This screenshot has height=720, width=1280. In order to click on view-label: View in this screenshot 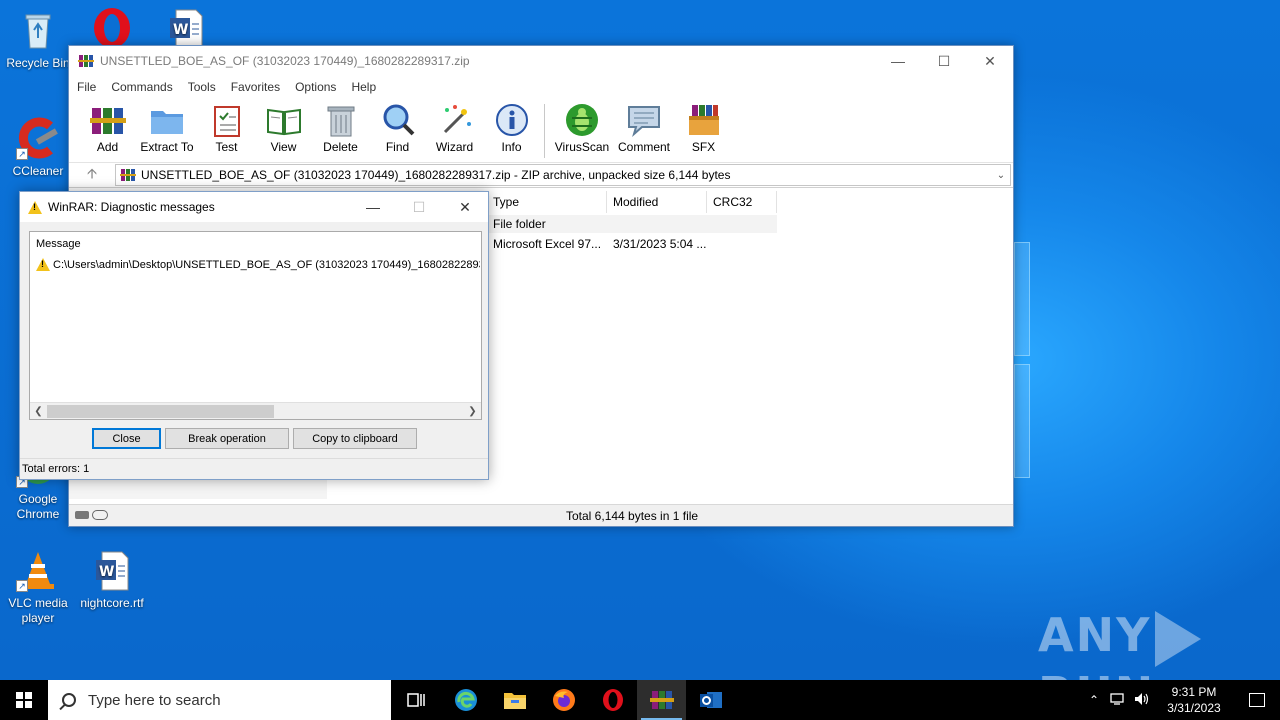, I will do `click(283, 147)`.